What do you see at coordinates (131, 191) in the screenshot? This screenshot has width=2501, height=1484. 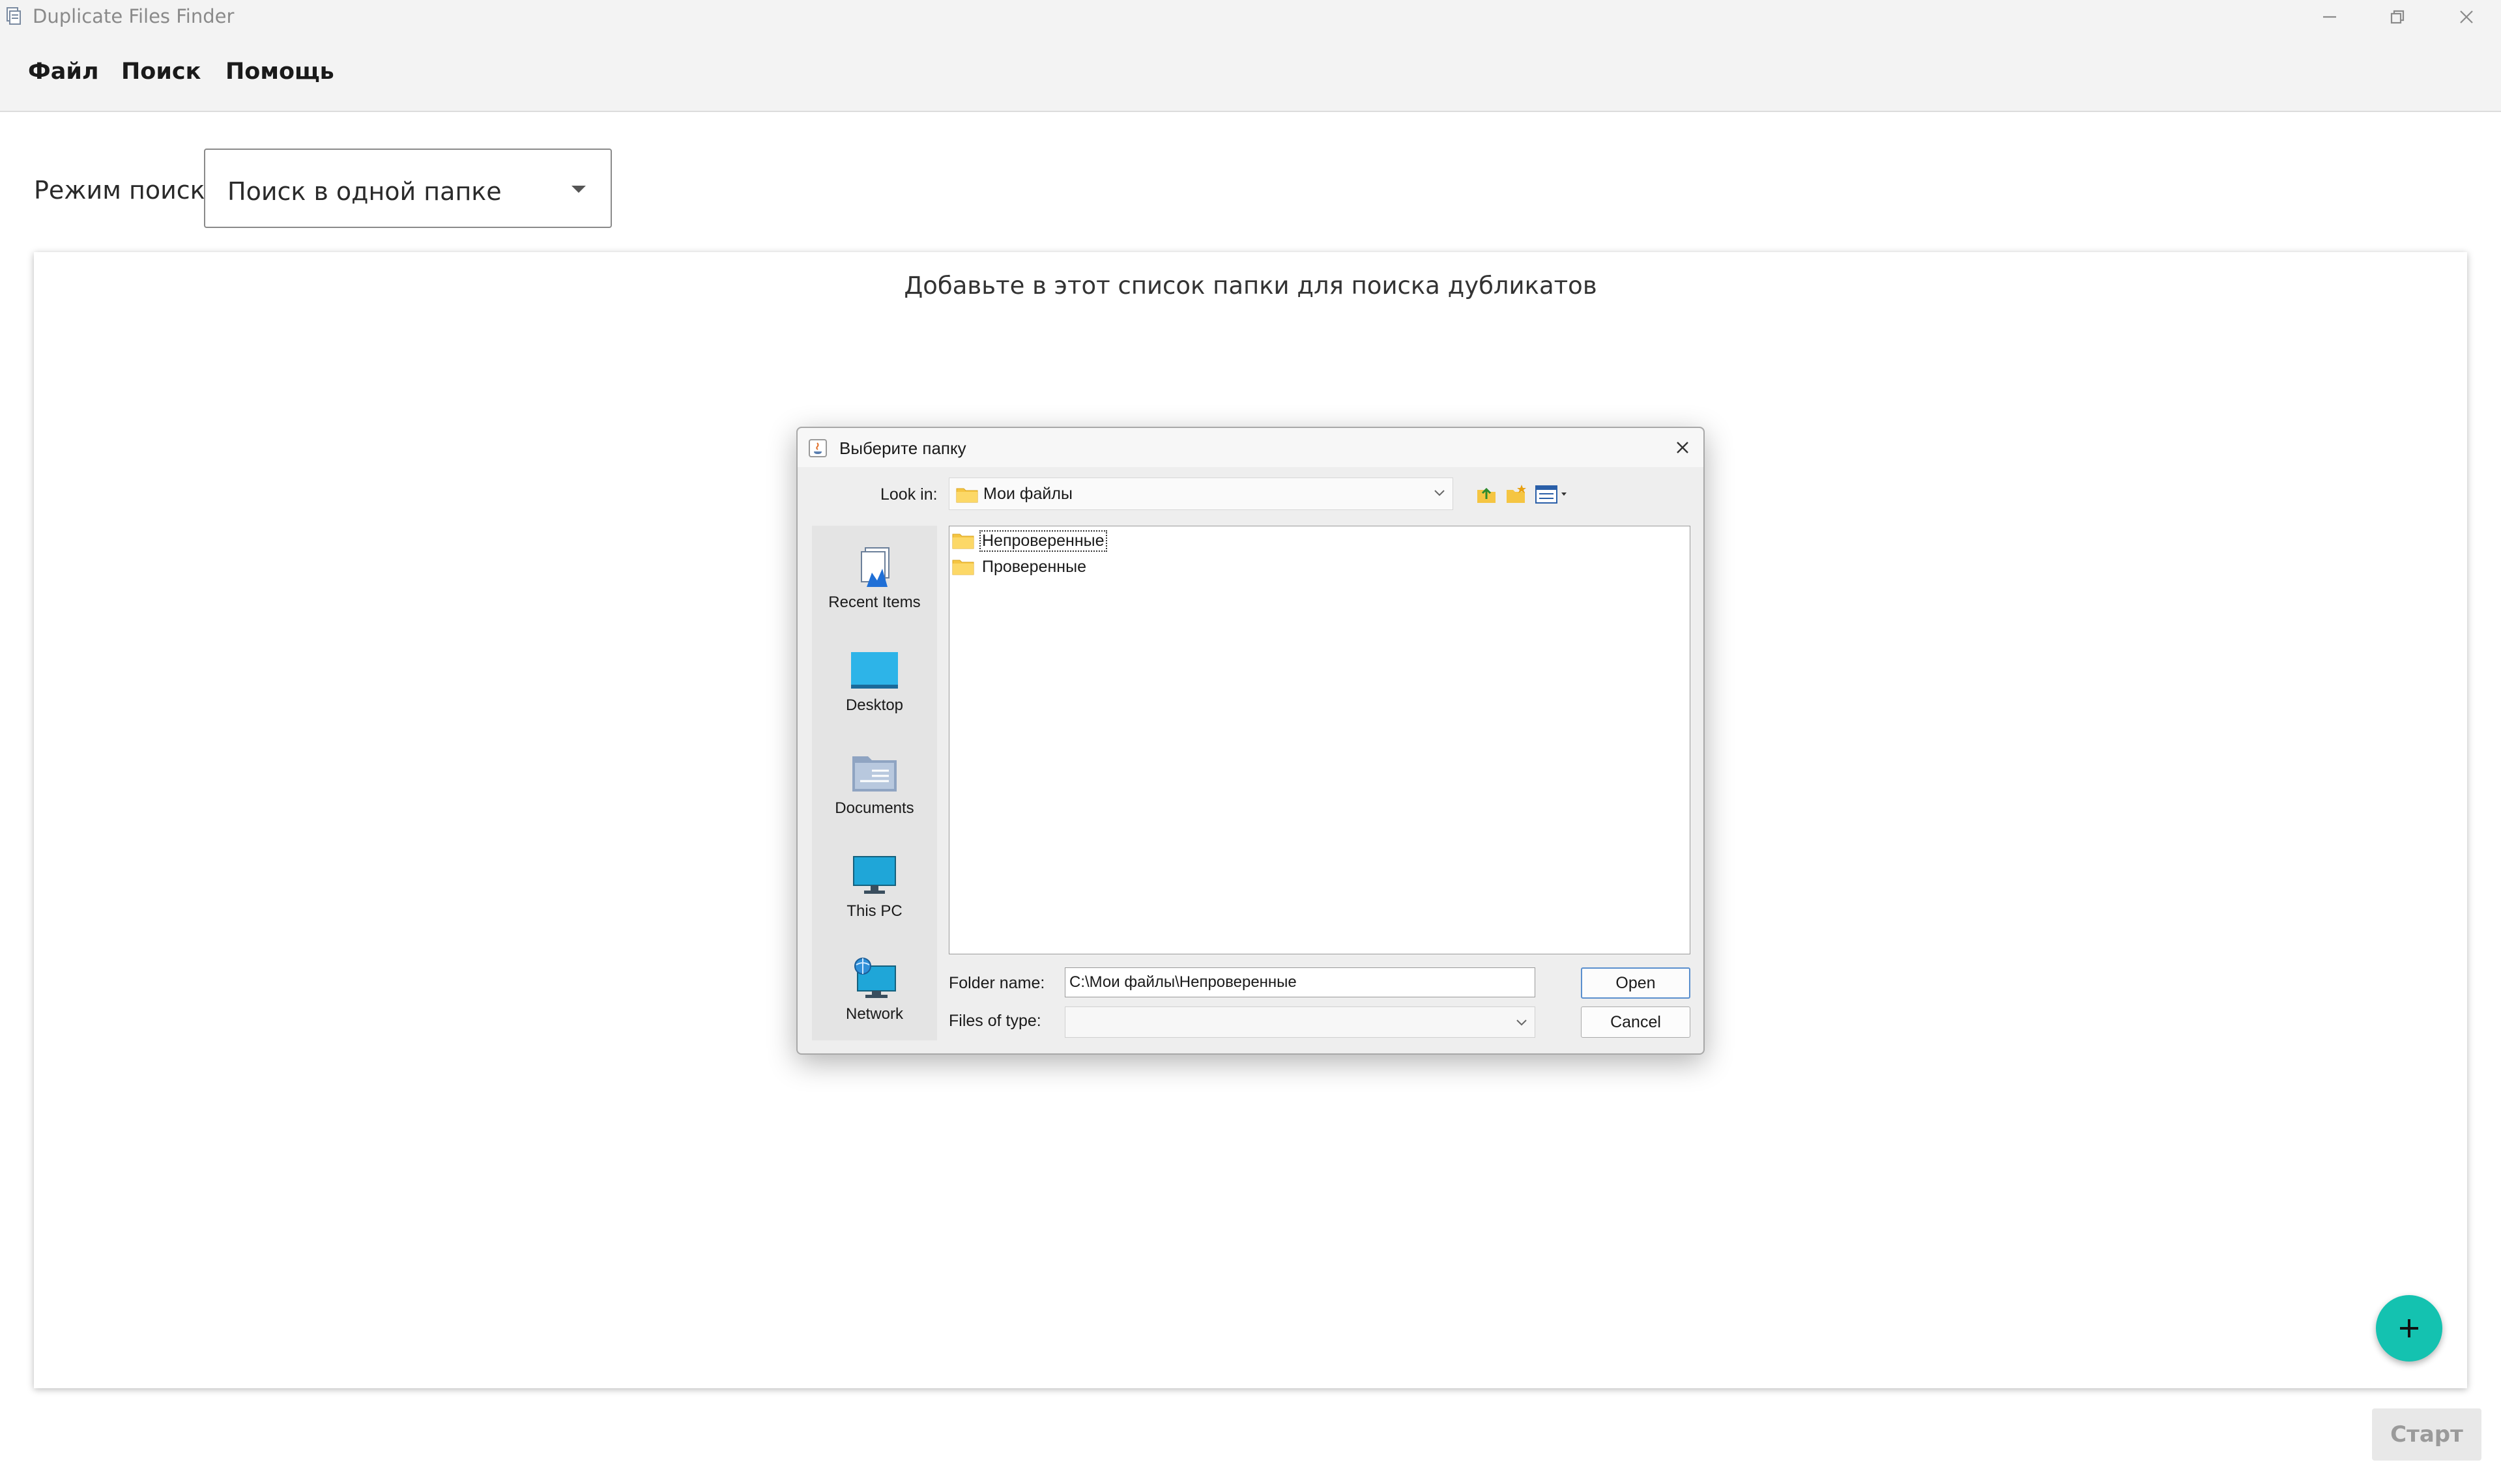 I see `search-mode-label: Режим поиска:` at bounding box center [131, 191].